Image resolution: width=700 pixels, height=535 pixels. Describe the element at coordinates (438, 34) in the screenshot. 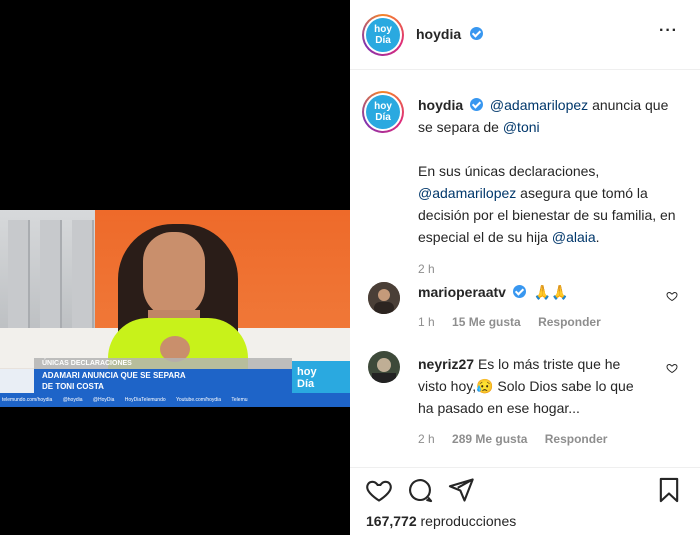

I see `author-username: hoydia` at that location.